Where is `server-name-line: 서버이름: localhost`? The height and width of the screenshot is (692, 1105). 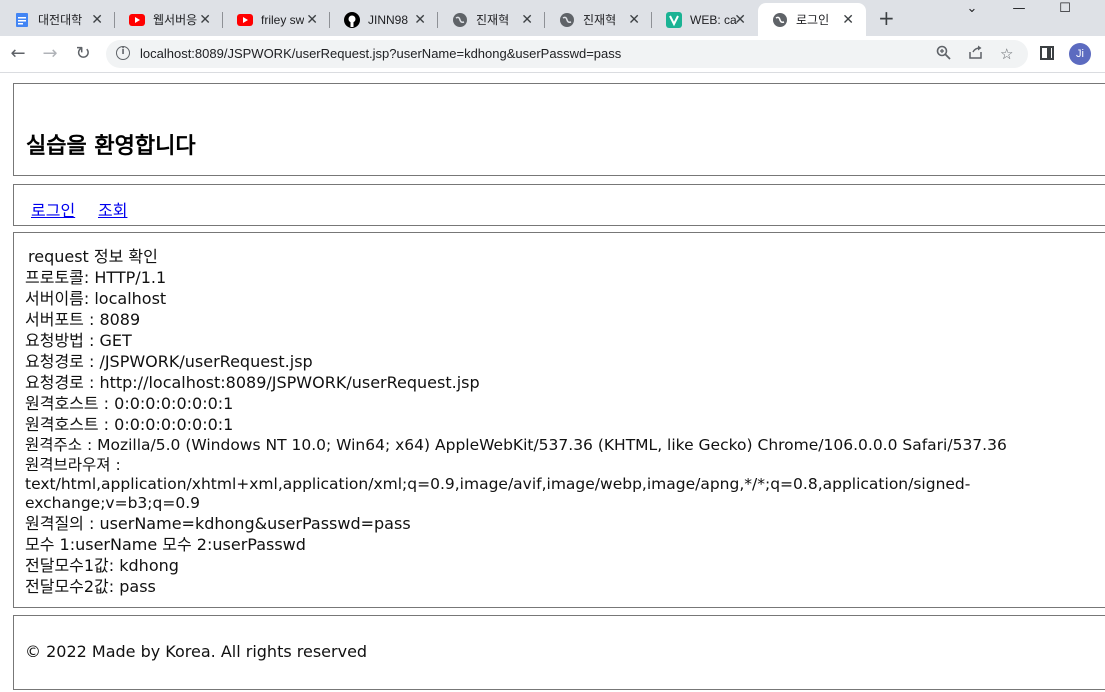
server-name-line: 서버이름: localhost is located at coordinates (96, 298).